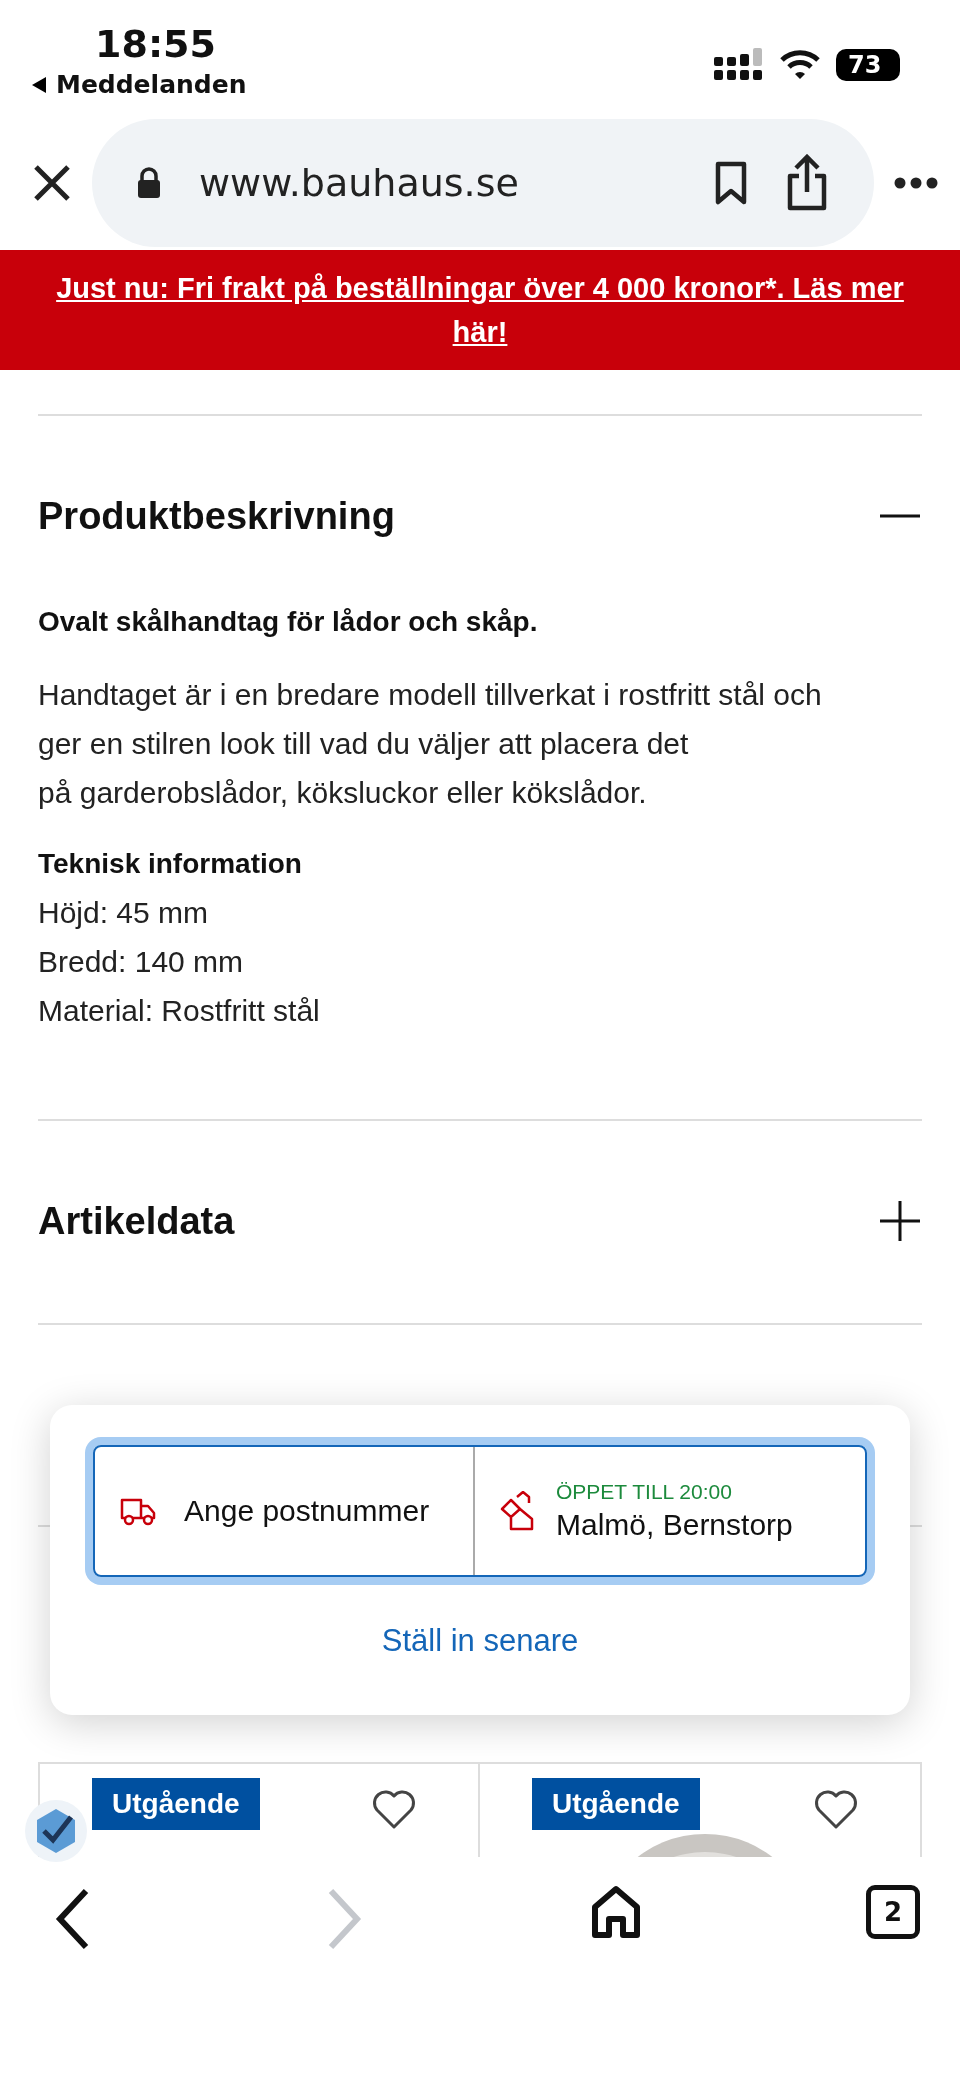 Image resolution: width=960 pixels, height=2078 pixels. What do you see at coordinates (646, 1511) in the screenshot?
I see `store-button: ÖPPET TILL 20:00 Malmö, Bernstorp` at bounding box center [646, 1511].